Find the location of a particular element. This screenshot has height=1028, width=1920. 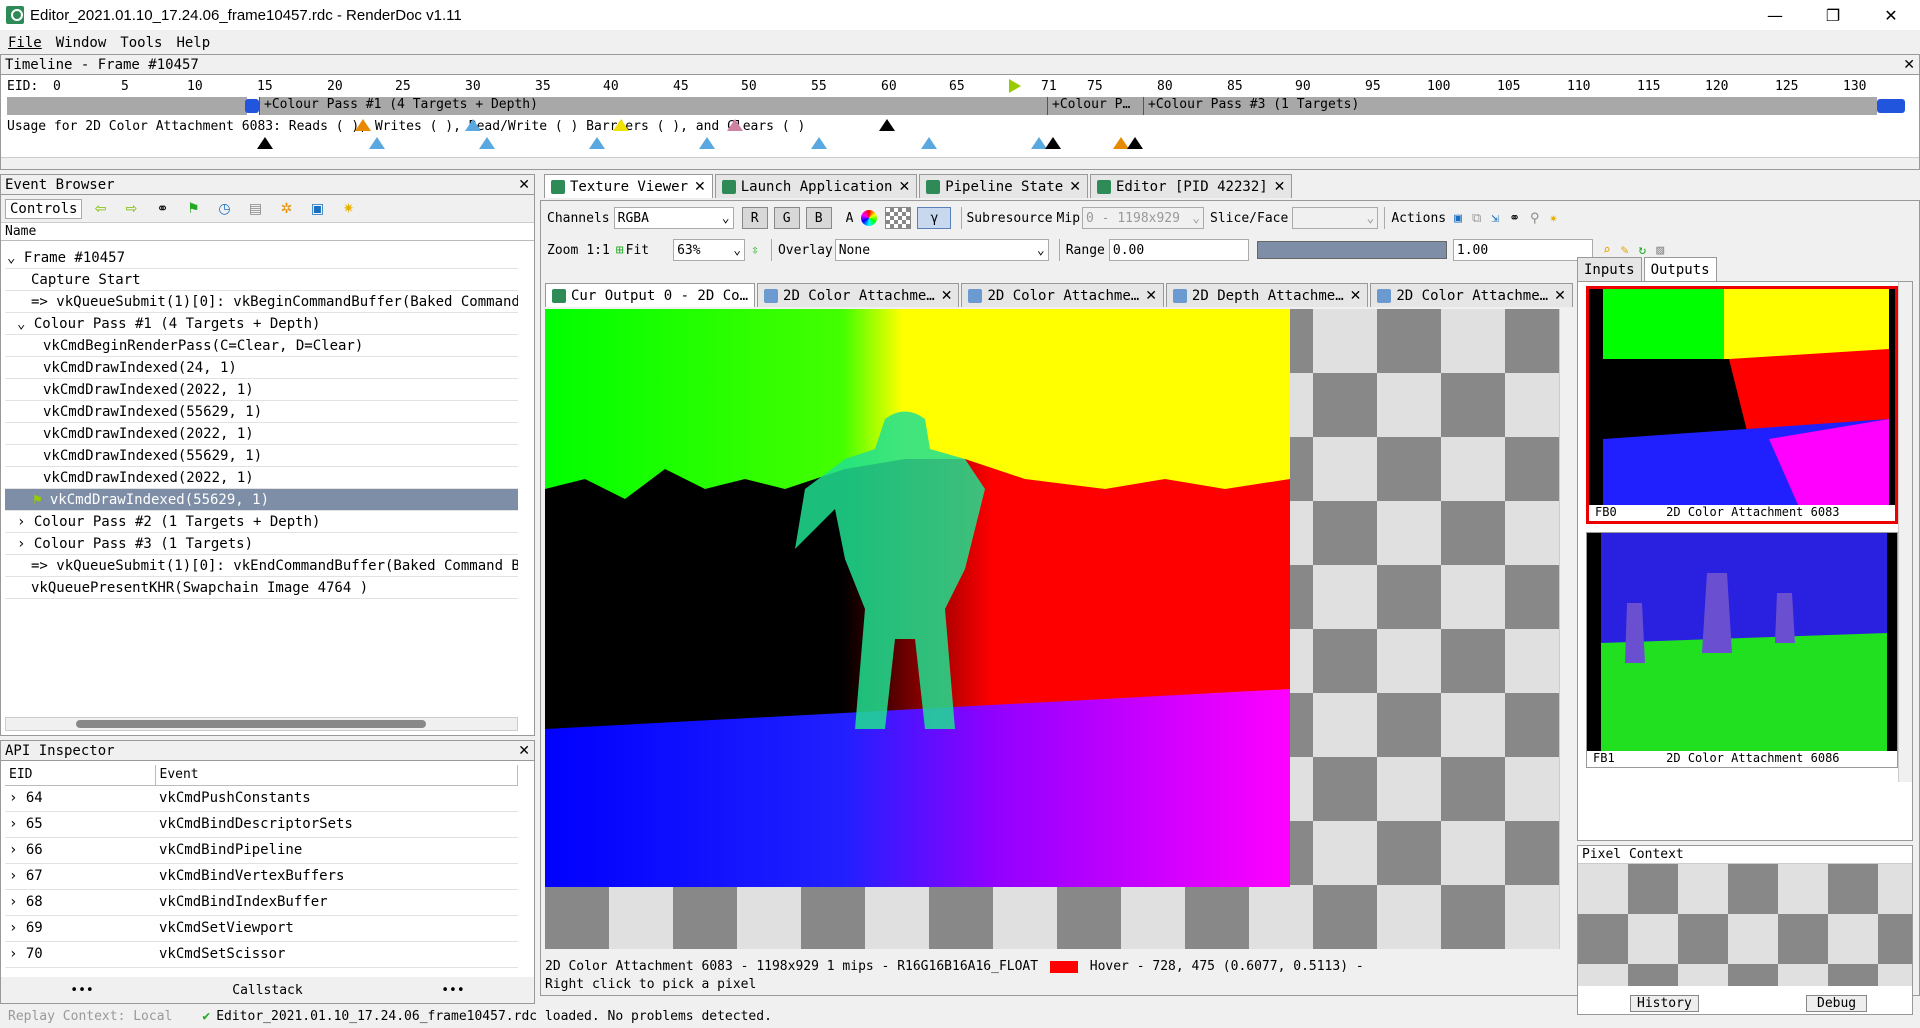

green-channel-toggle: G is located at coordinates (786, 218).